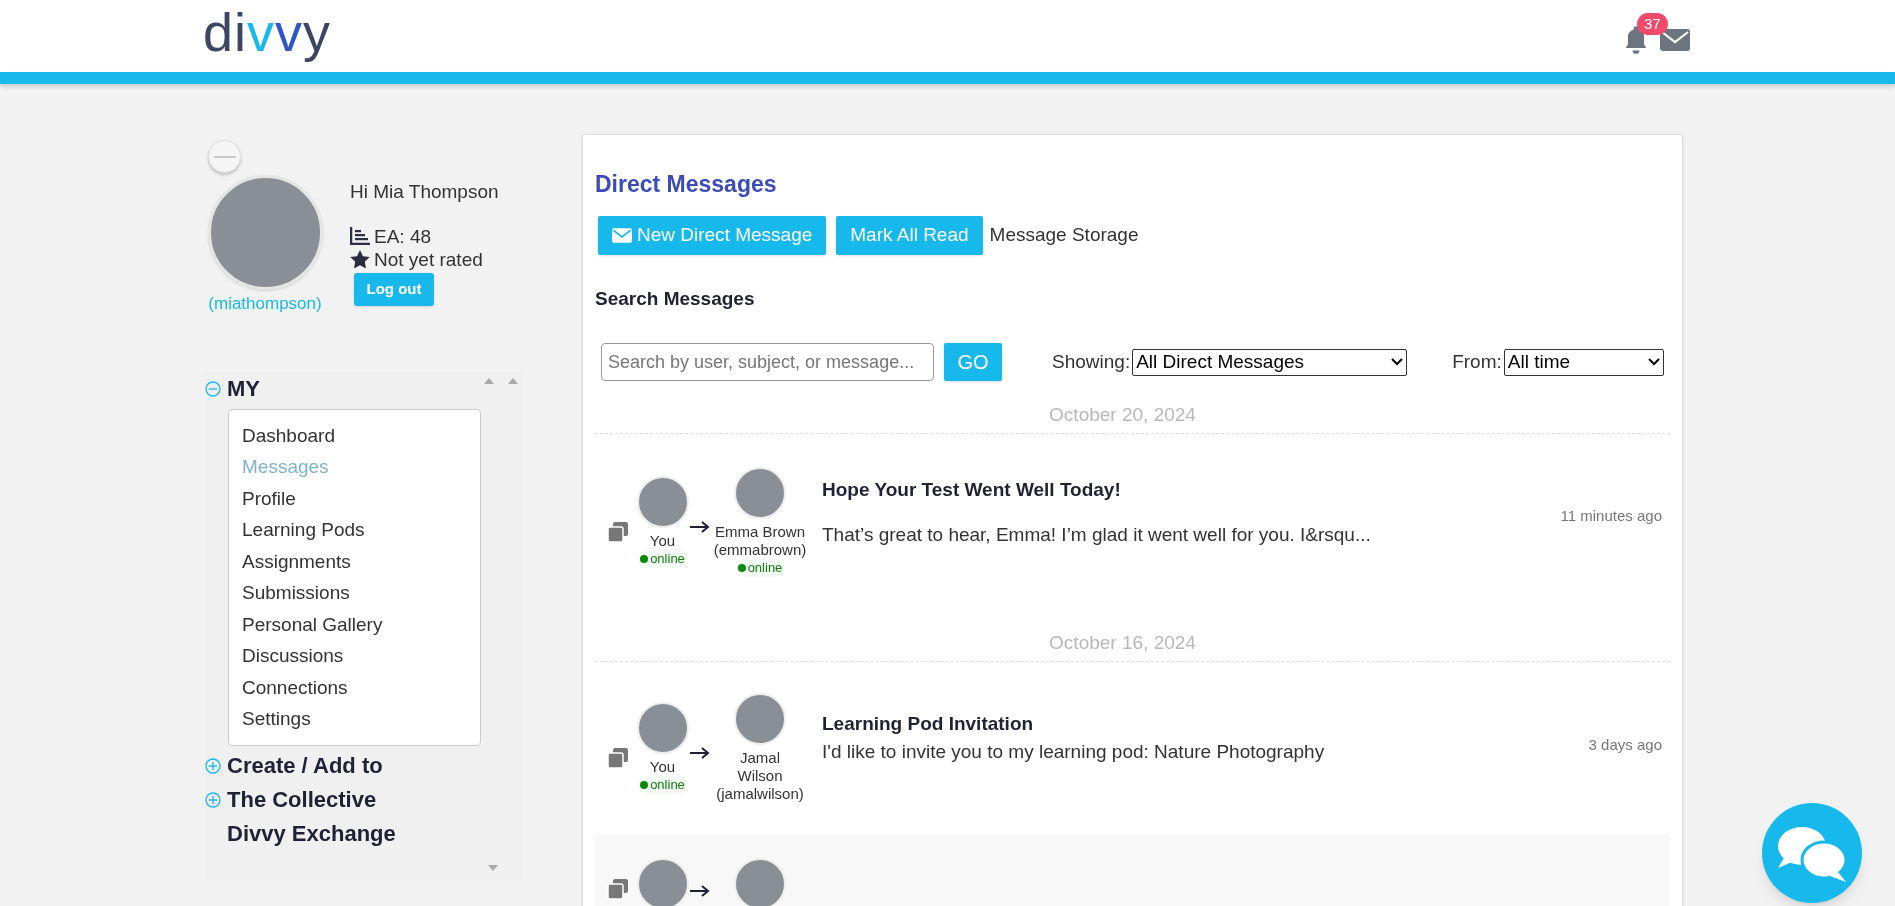 The image size is (1895, 906). I want to click on section-heading: MY, so click(243, 388).